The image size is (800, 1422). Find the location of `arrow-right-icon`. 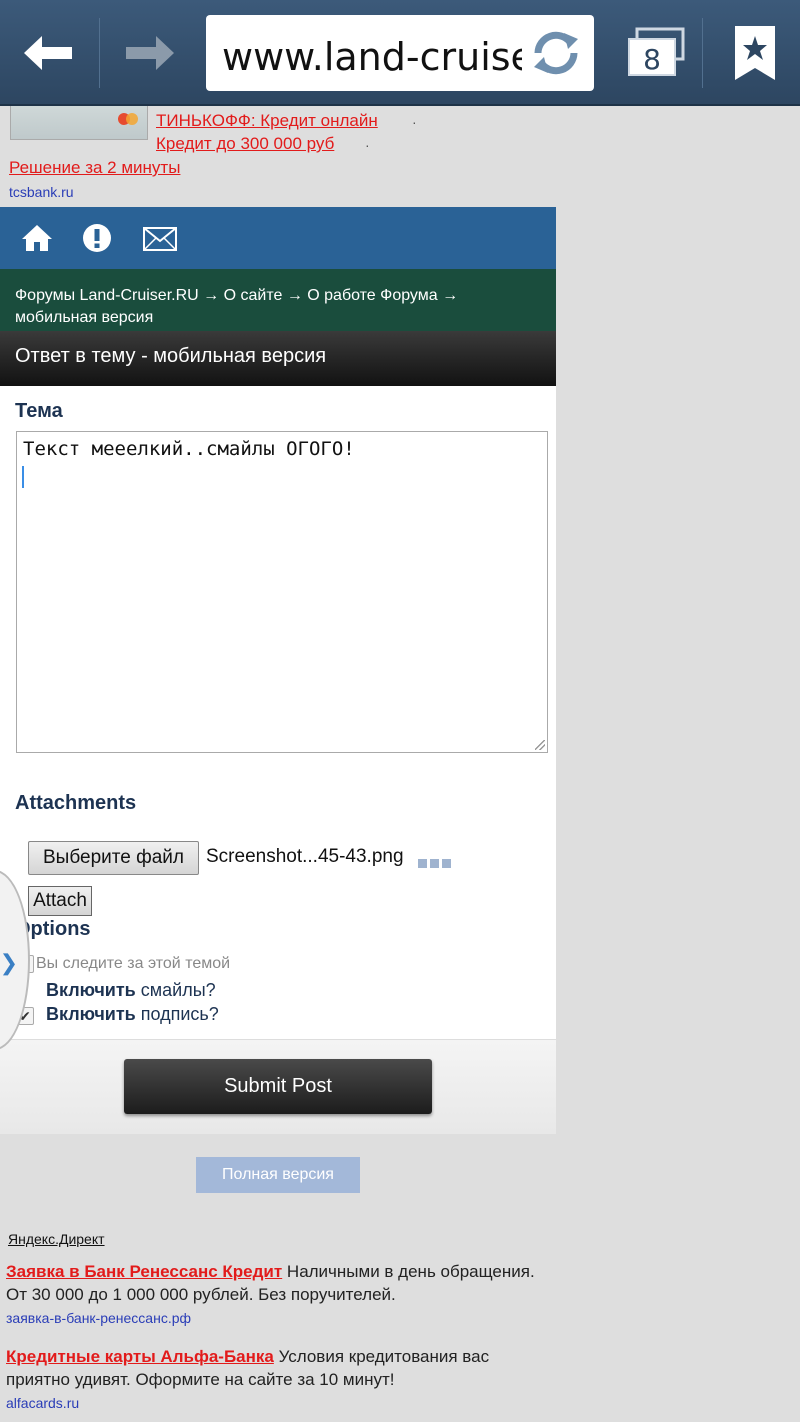

arrow-right-icon is located at coordinates (150, 53).